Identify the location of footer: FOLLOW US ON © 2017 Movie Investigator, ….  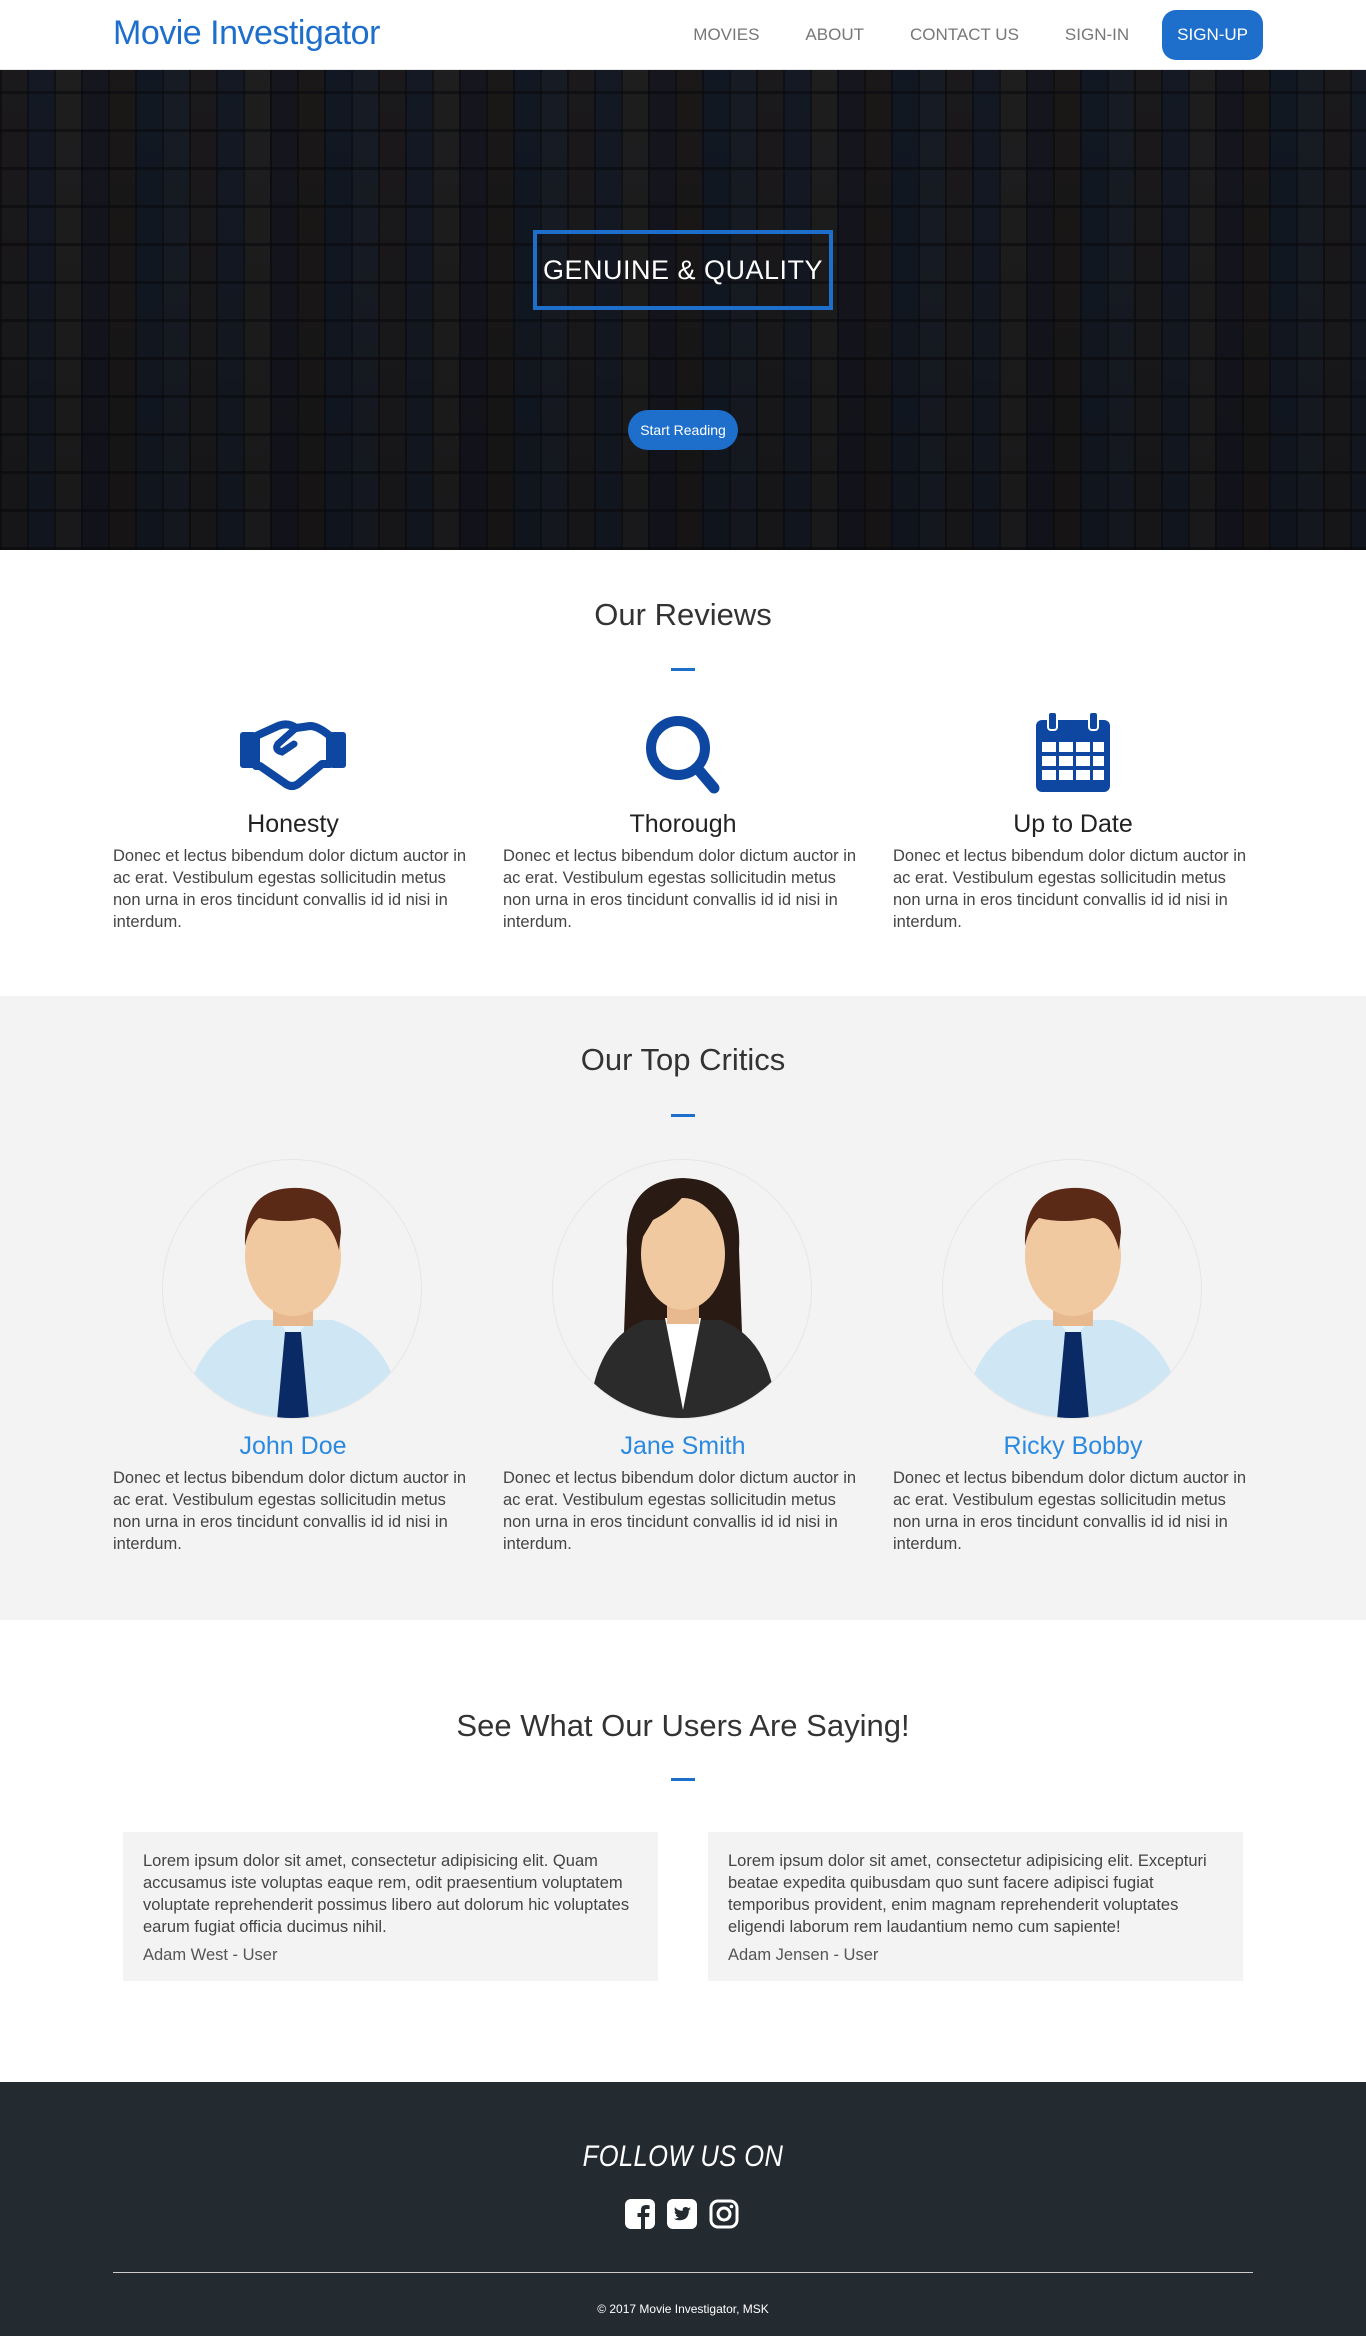
(683, 2209).